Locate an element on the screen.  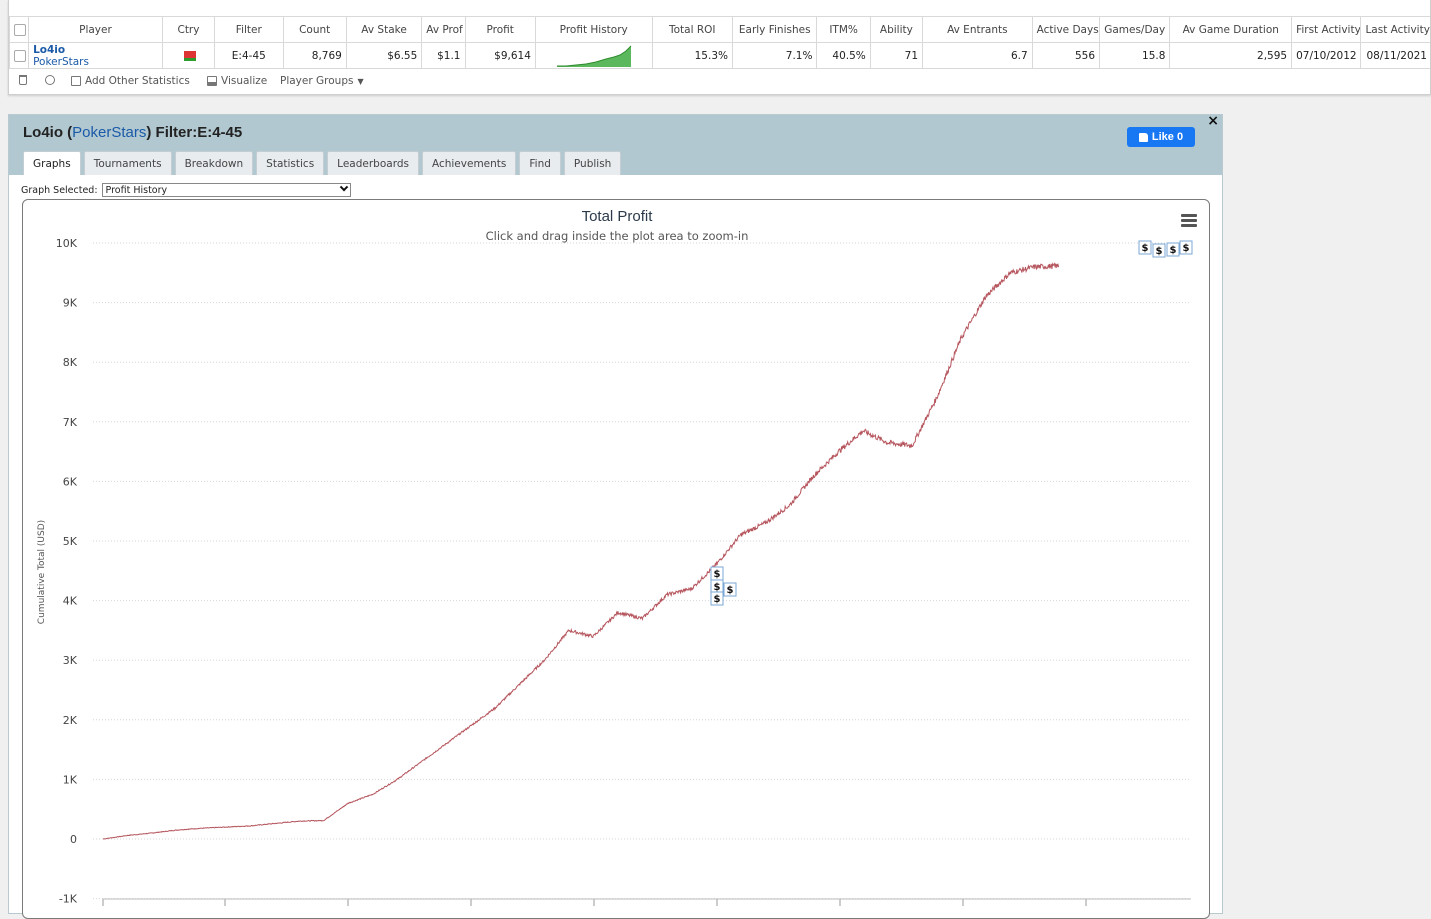
tab-tournaments: Tournaments is located at coordinates (128, 163).